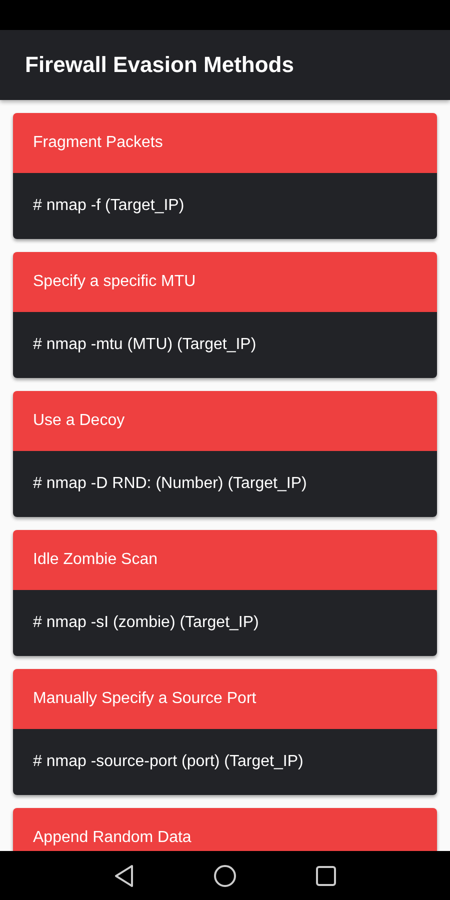  I want to click on screen-title: Firewall Evasion Methods, so click(159, 65).